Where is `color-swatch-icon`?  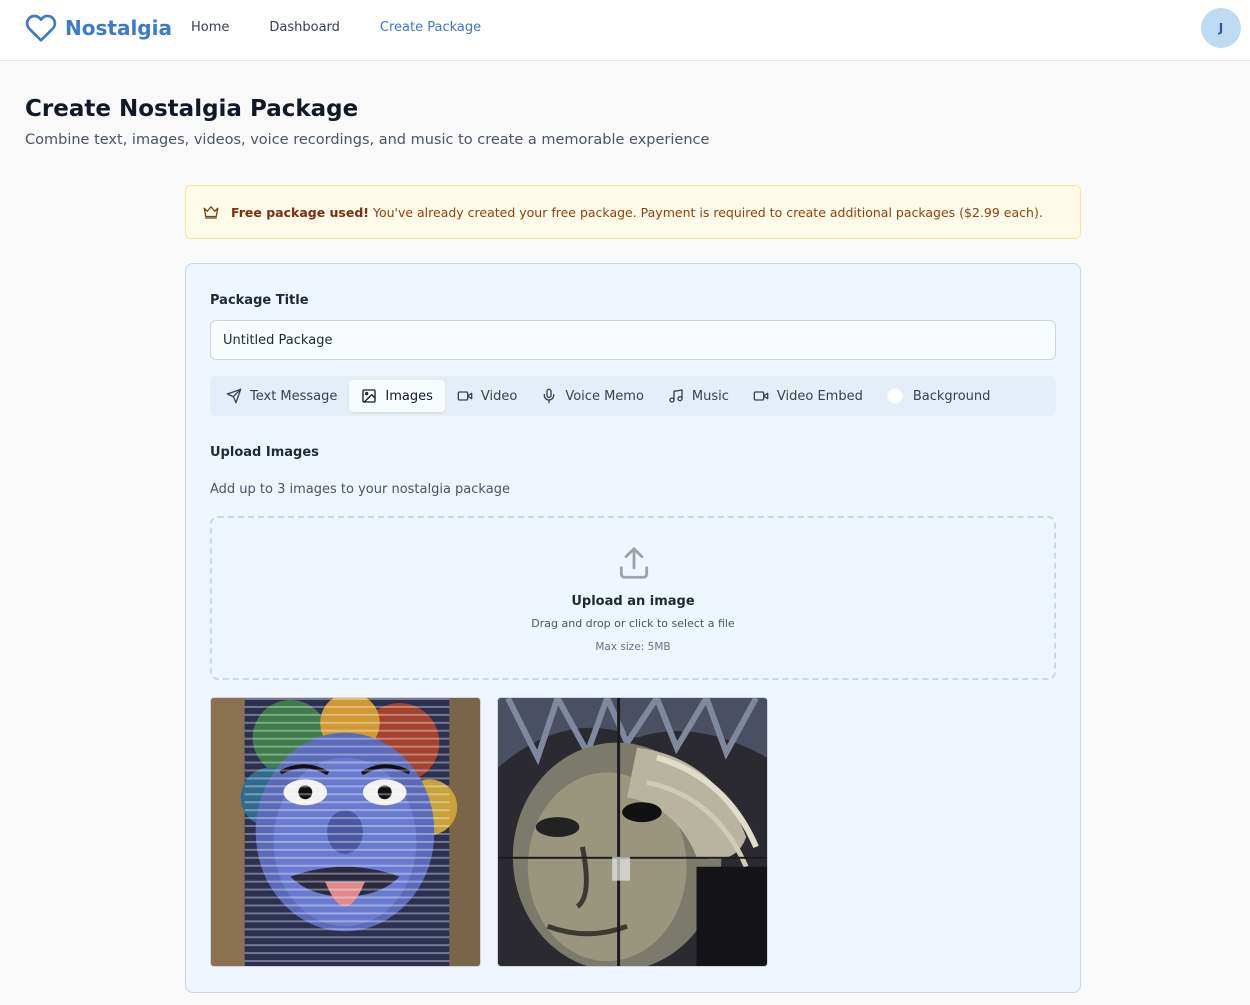
color-swatch-icon is located at coordinates (894, 396).